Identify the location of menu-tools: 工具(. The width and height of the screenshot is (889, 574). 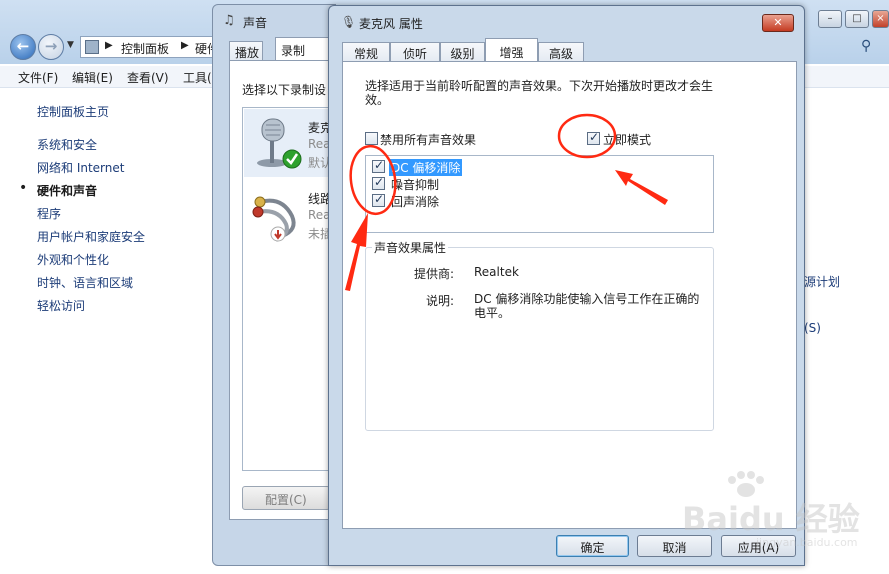
(197, 77).